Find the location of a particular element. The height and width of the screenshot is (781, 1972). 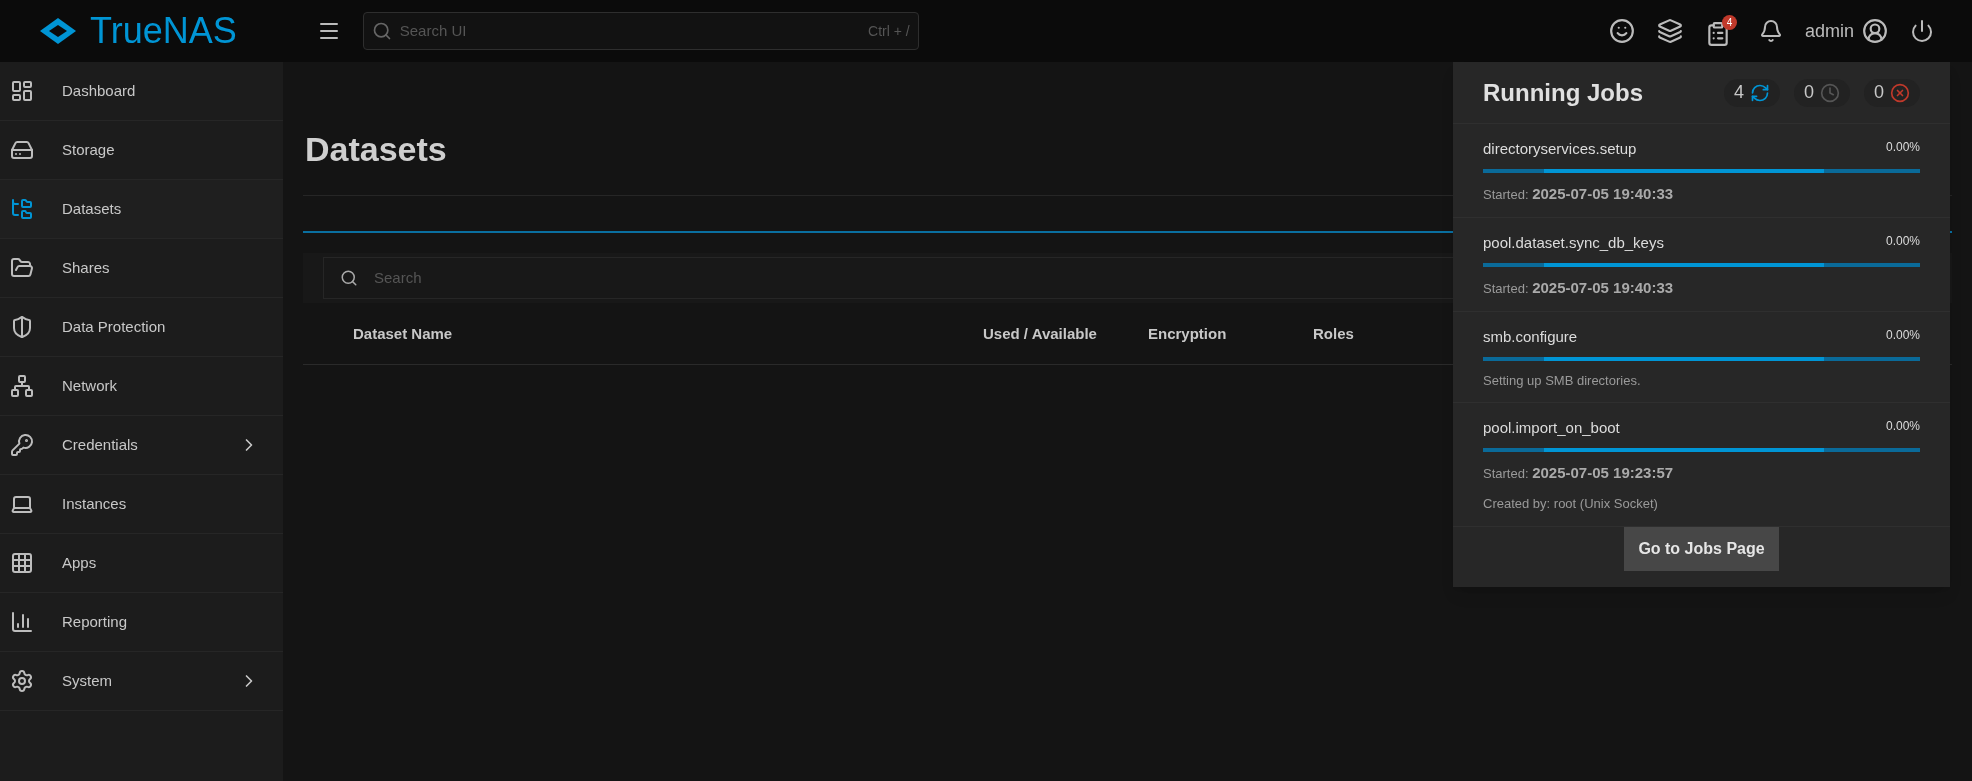

job-name: pool.dataset.sync_db_keys is located at coordinates (1573, 243).